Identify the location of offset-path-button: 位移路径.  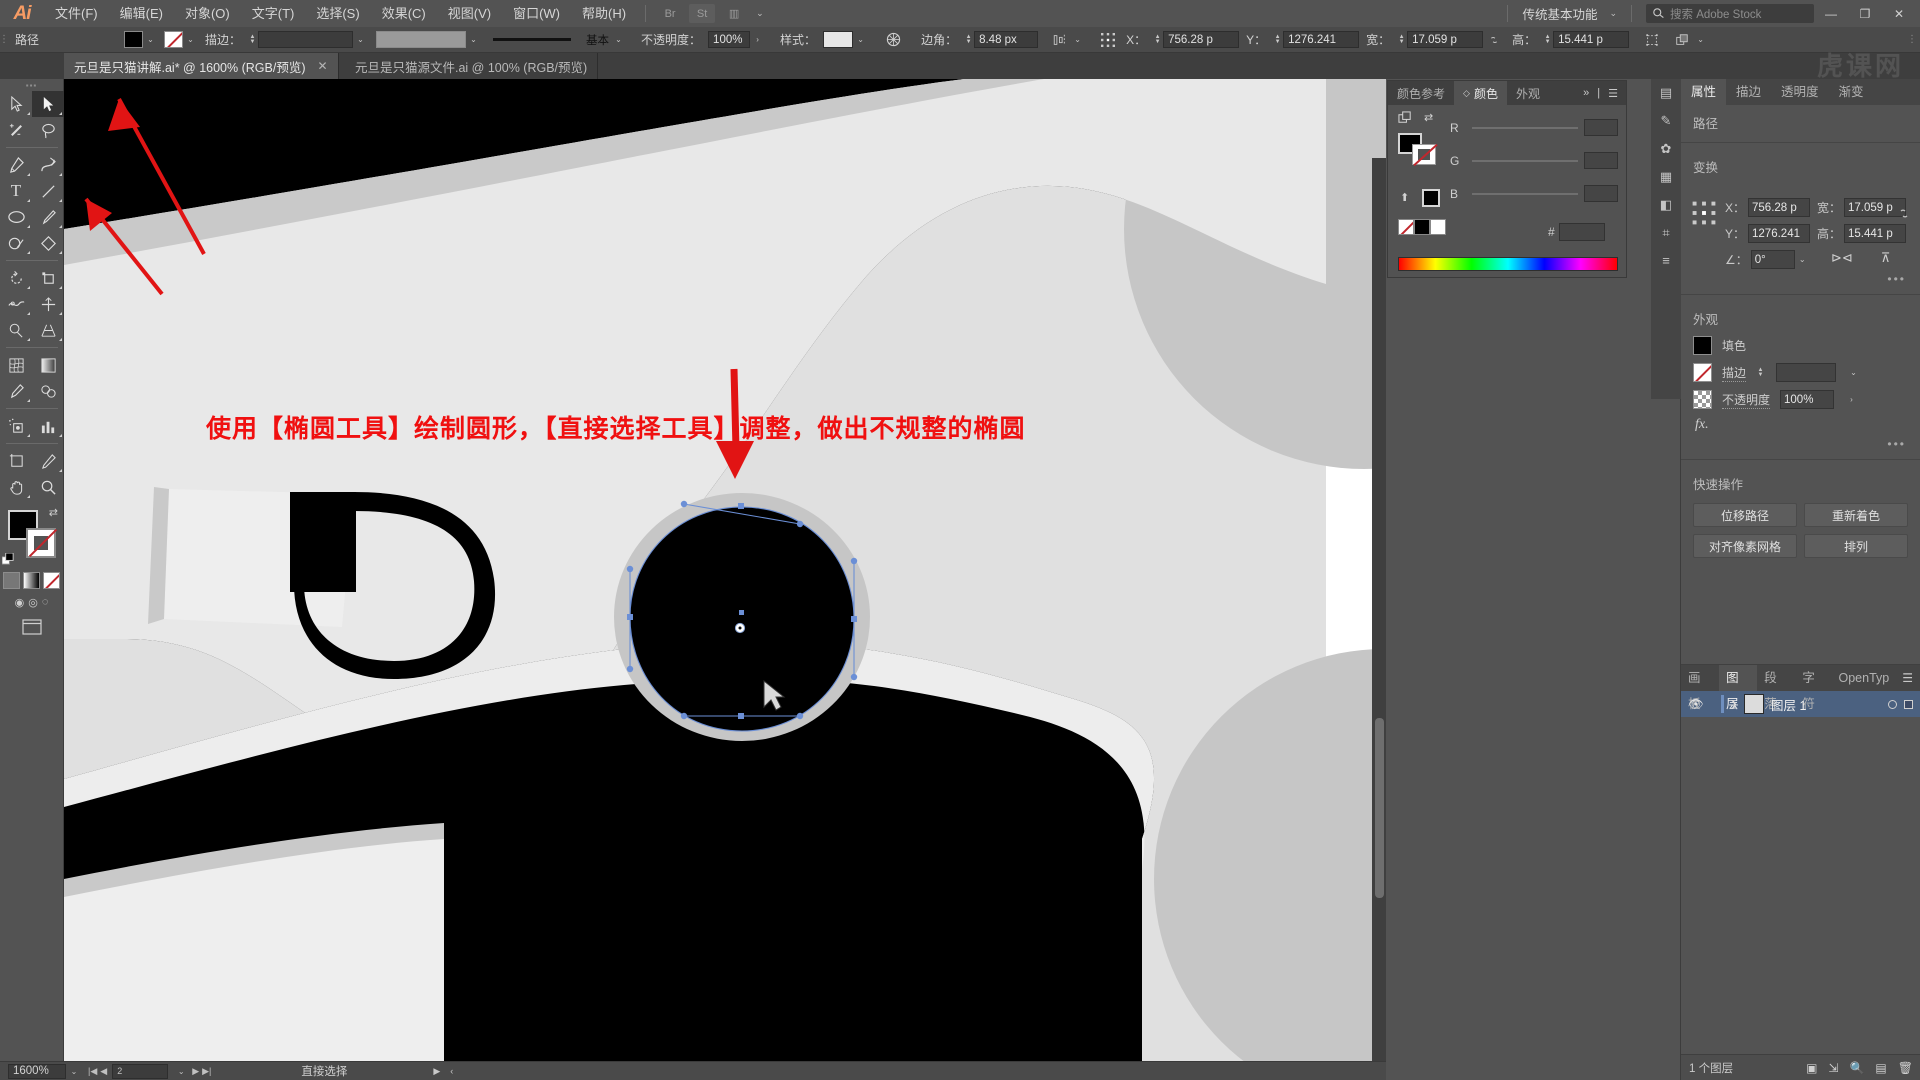
(1745, 515).